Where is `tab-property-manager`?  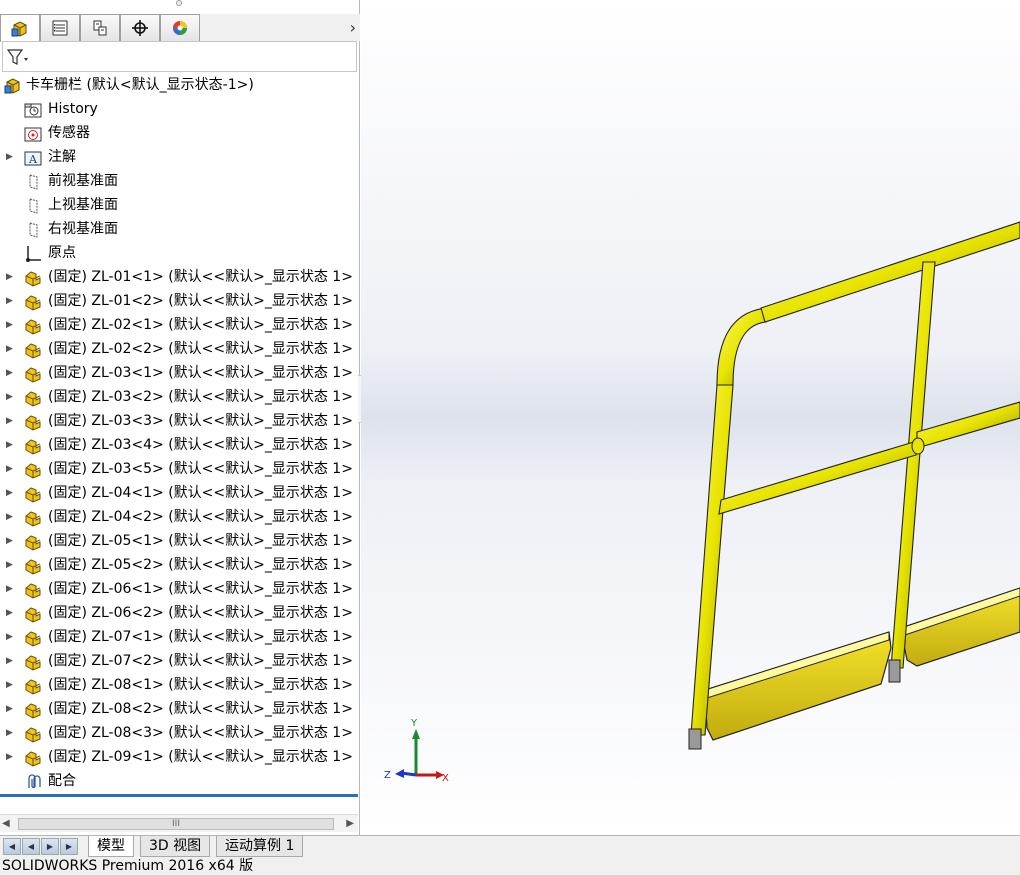
tab-property-manager is located at coordinates (60, 27).